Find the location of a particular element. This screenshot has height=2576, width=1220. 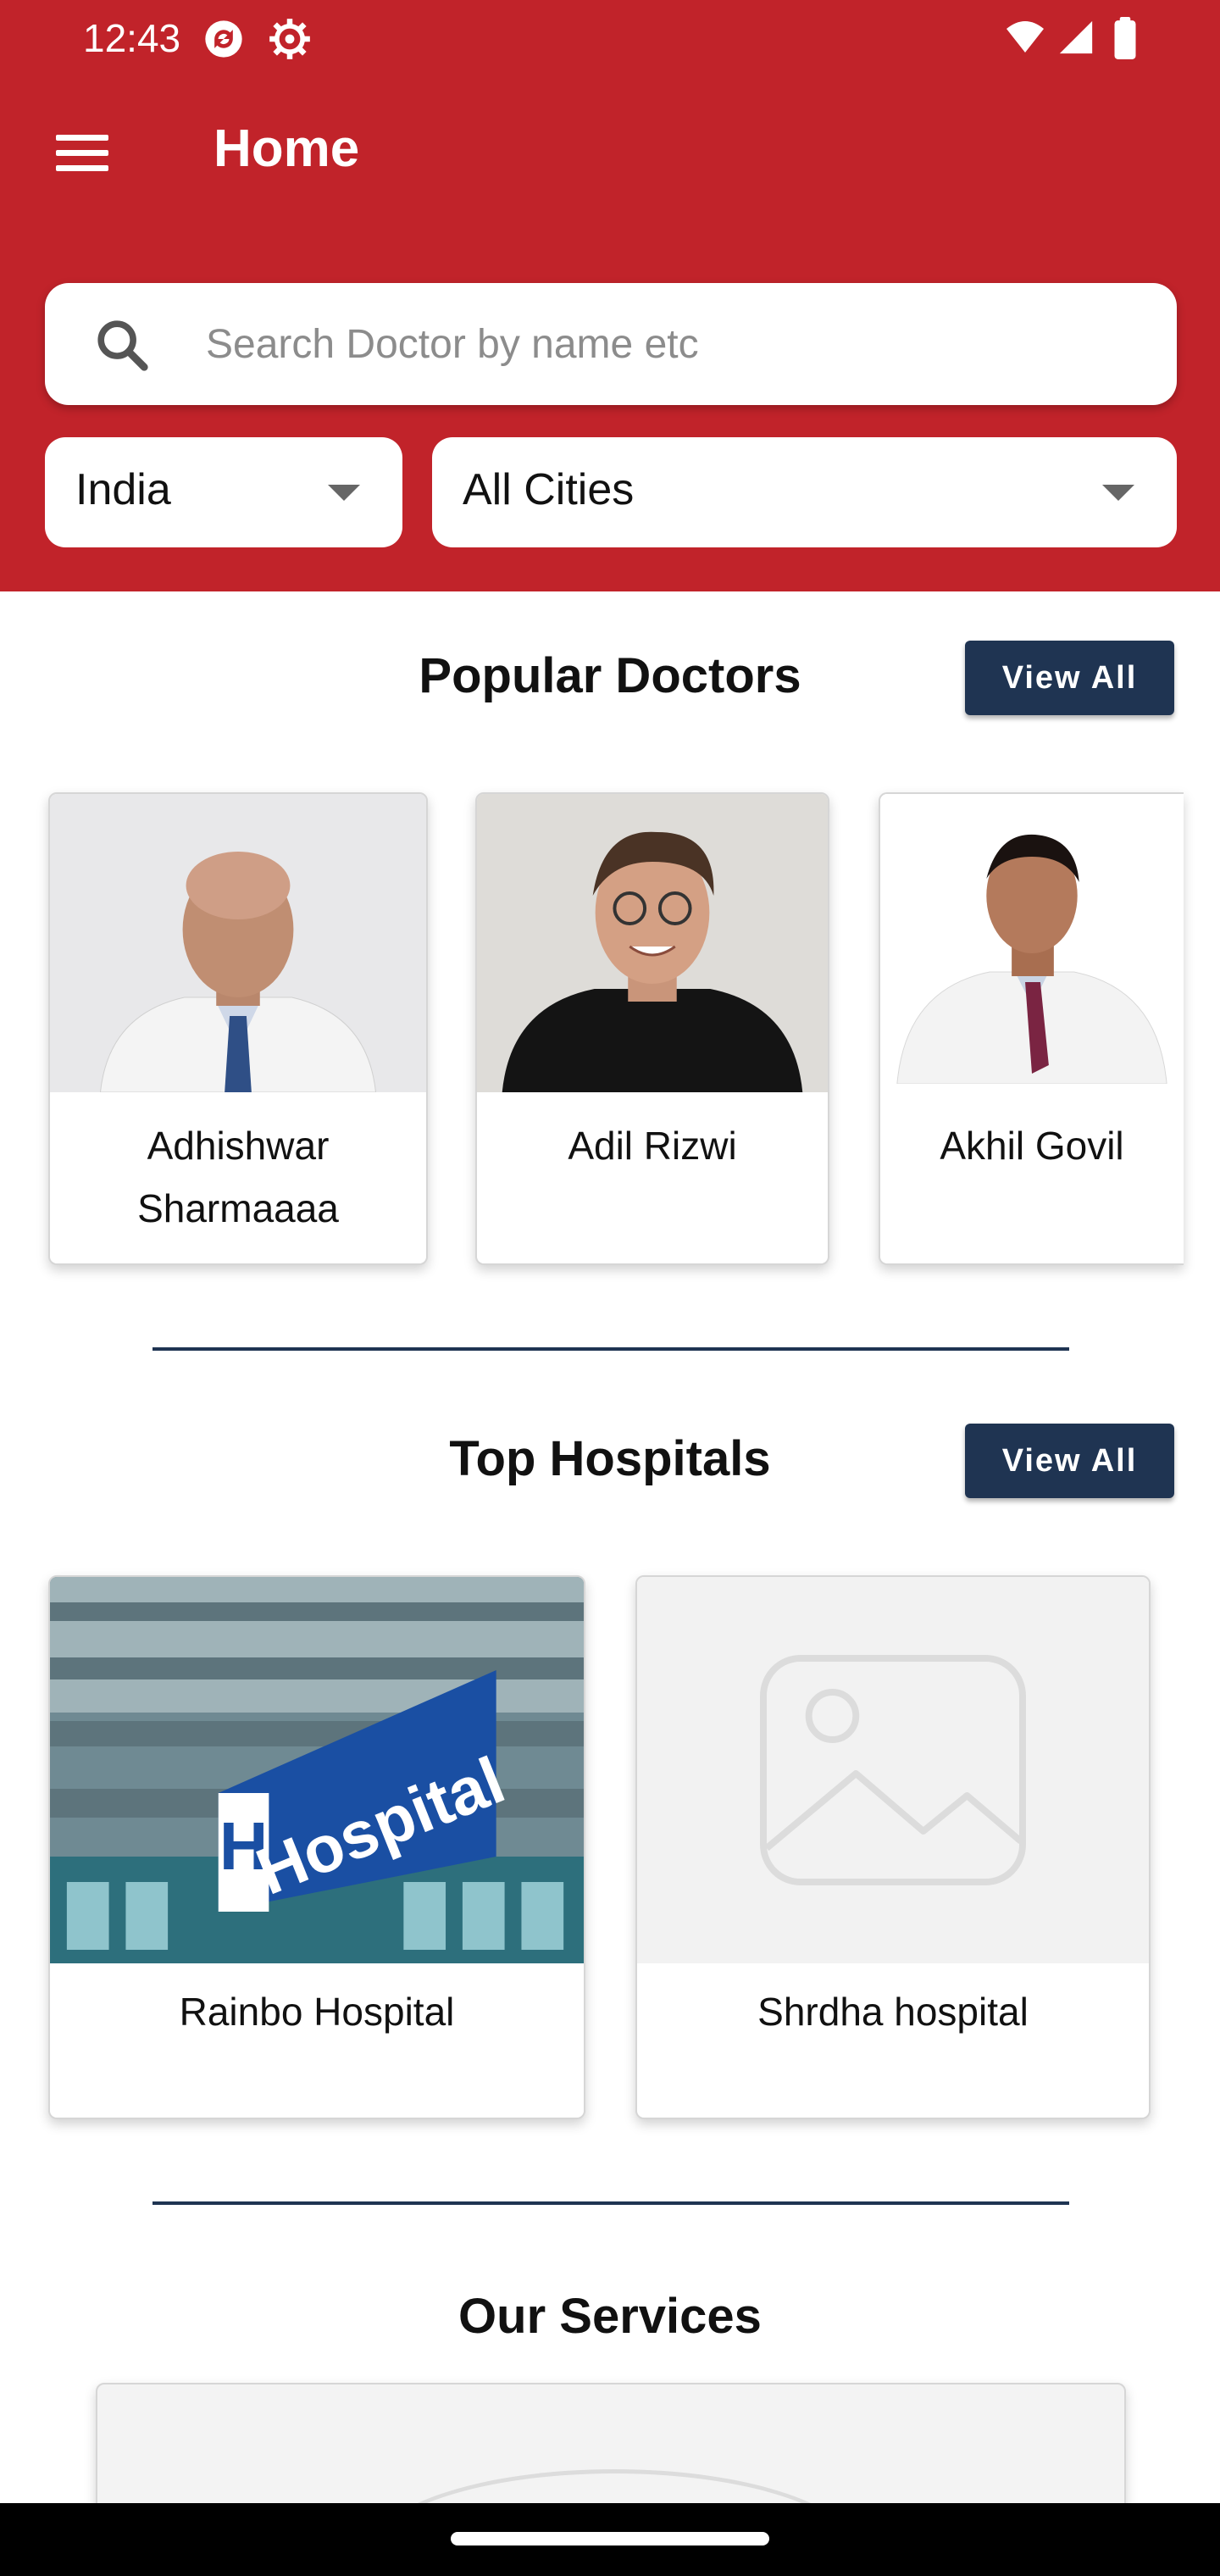

doctor-card: Akhil Govil is located at coordinates (1031, 1028).